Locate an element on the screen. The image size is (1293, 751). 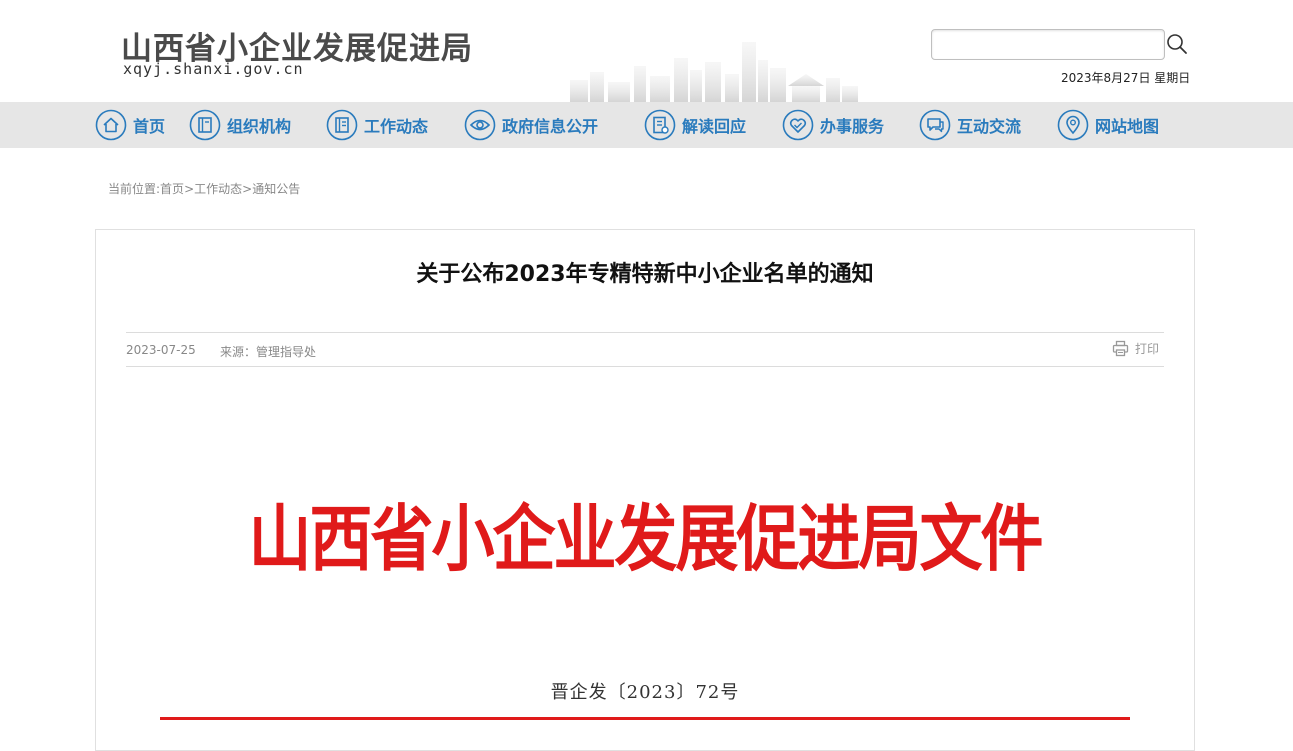
nav-item-organization: 组织机构 is located at coordinates (240, 125).